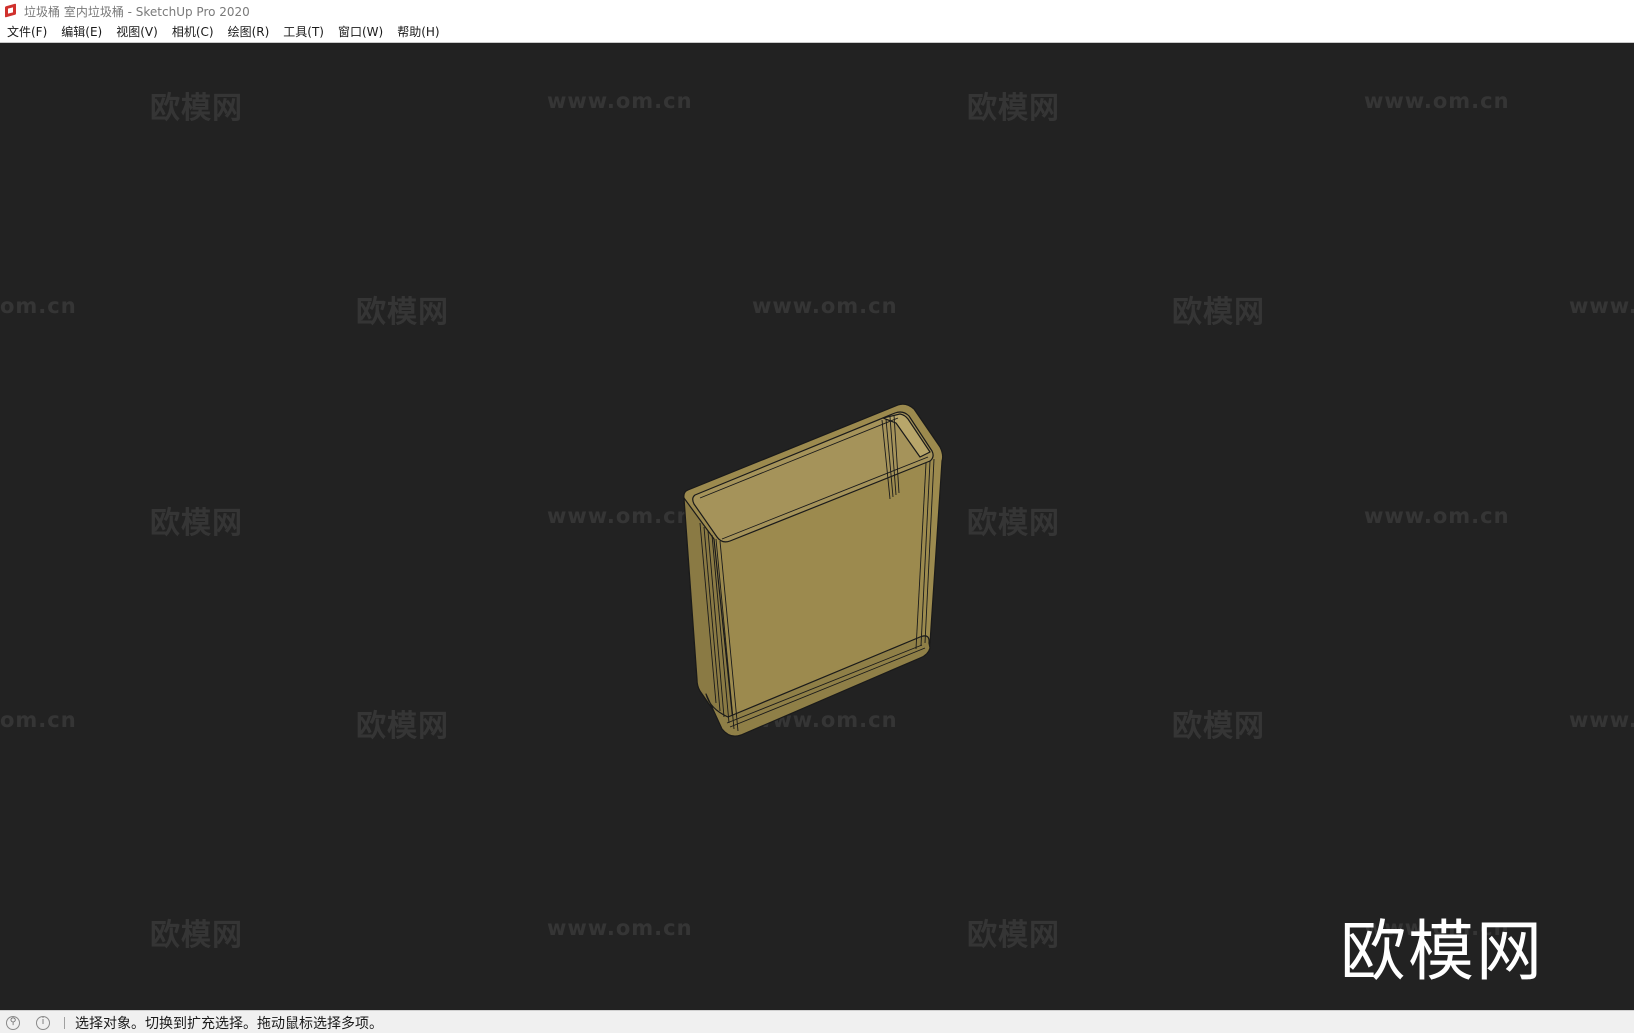 This screenshot has height=1033, width=1634. What do you see at coordinates (64, 1022) in the screenshot?
I see `status-separator` at bounding box center [64, 1022].